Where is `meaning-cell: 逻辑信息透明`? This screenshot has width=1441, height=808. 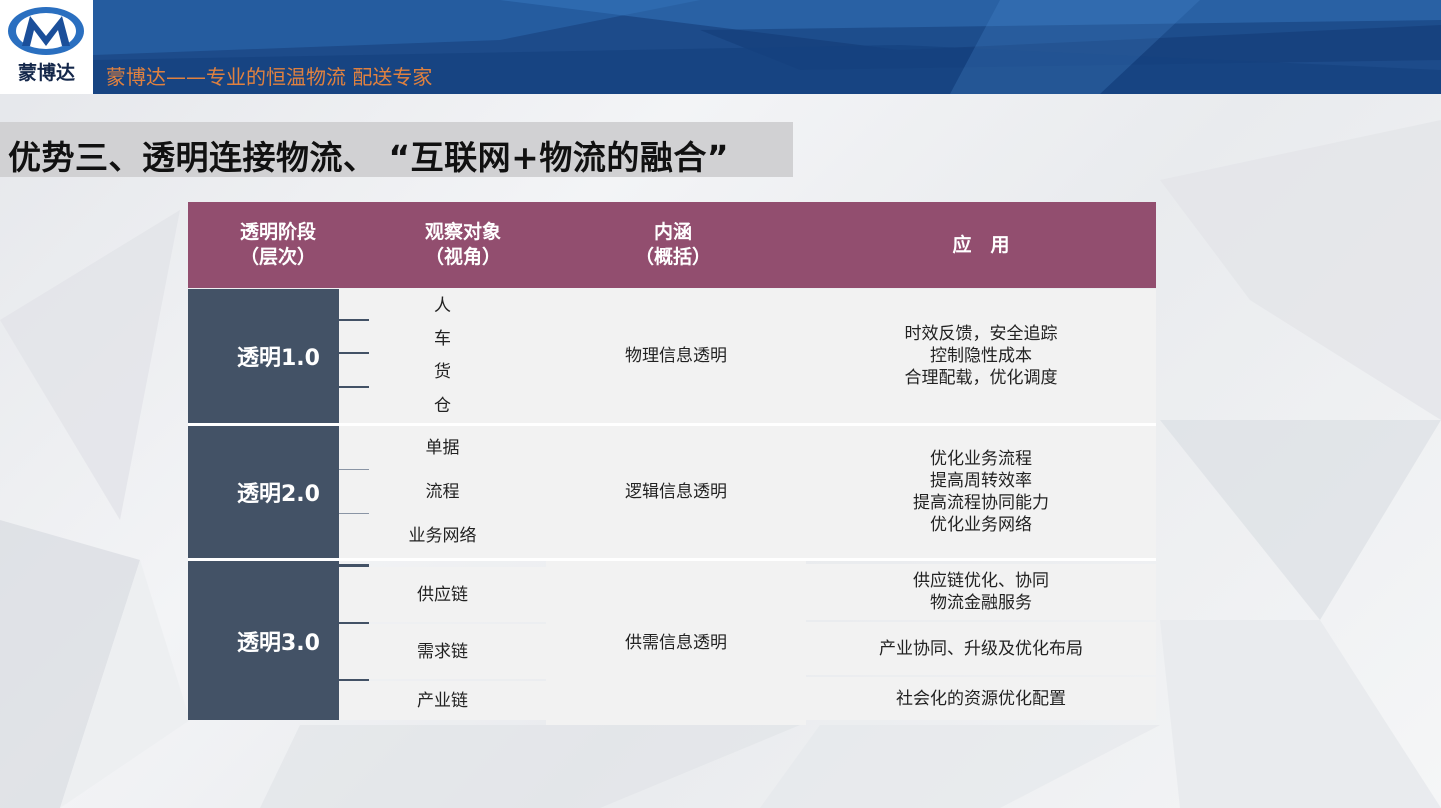 meaning-cell: 逻辑信息透明 is located at coordinates (676, 492).